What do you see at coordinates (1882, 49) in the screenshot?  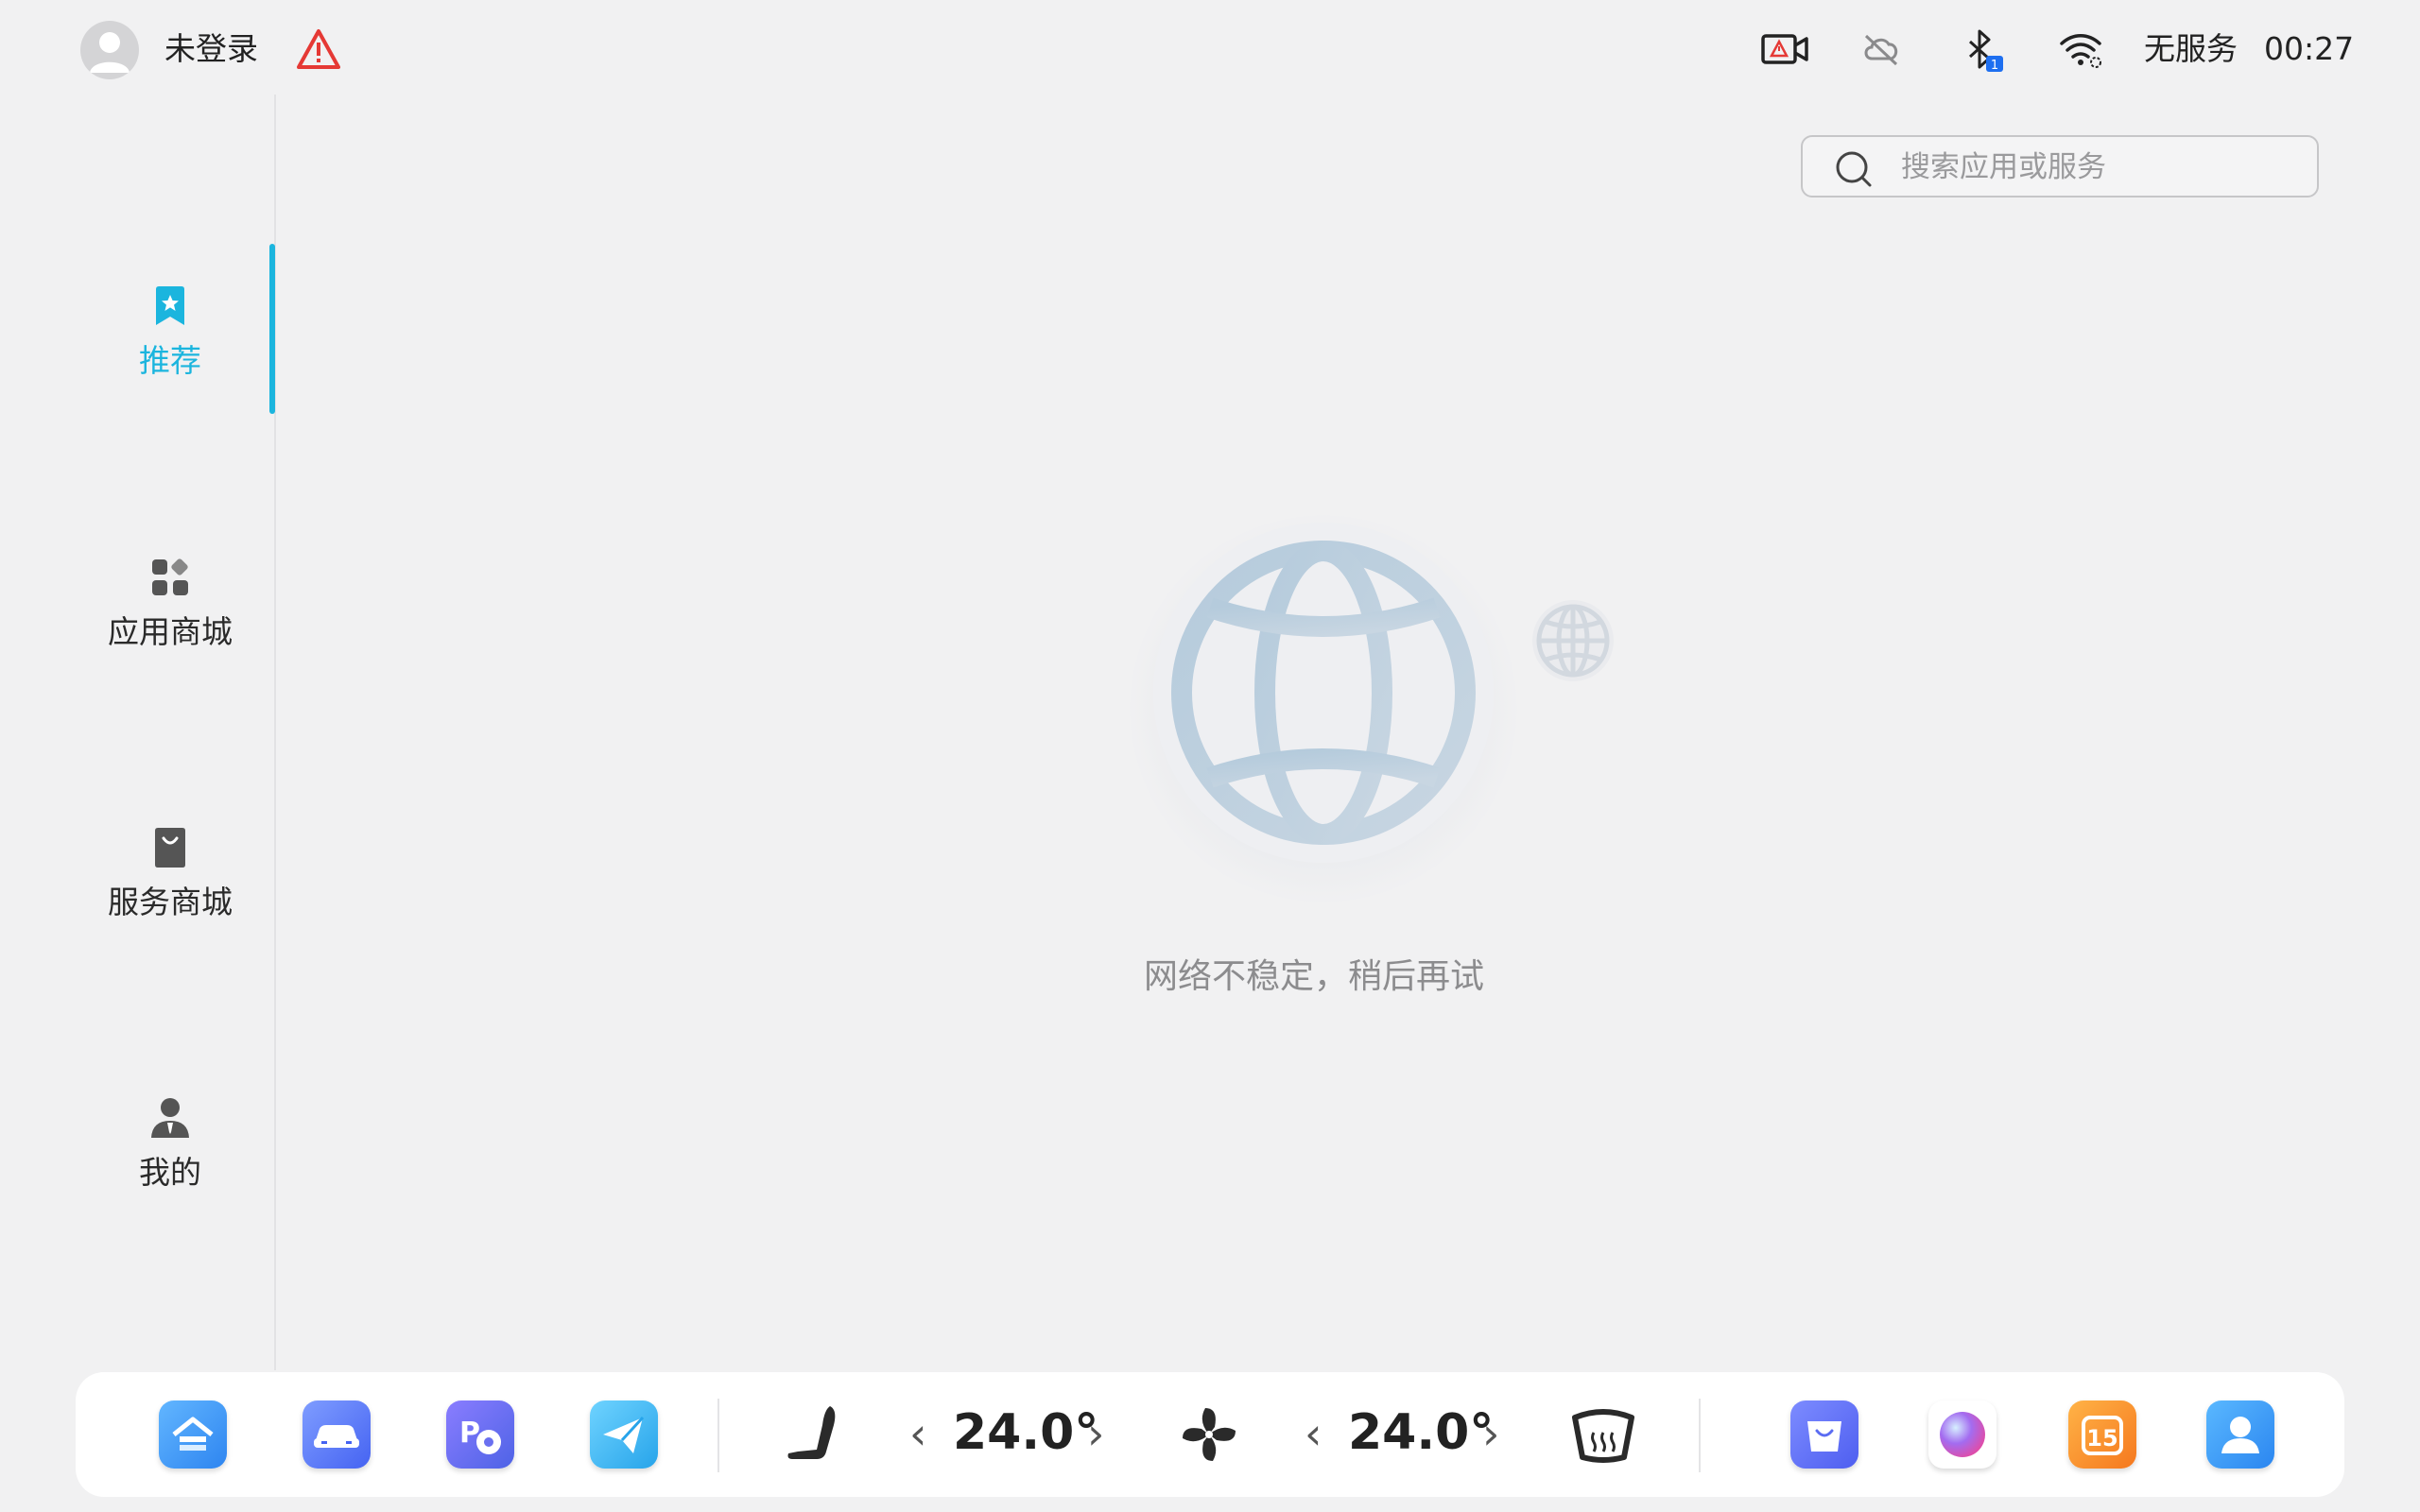 I see `cloud-off-icon` at bounding box center [1882, 49].